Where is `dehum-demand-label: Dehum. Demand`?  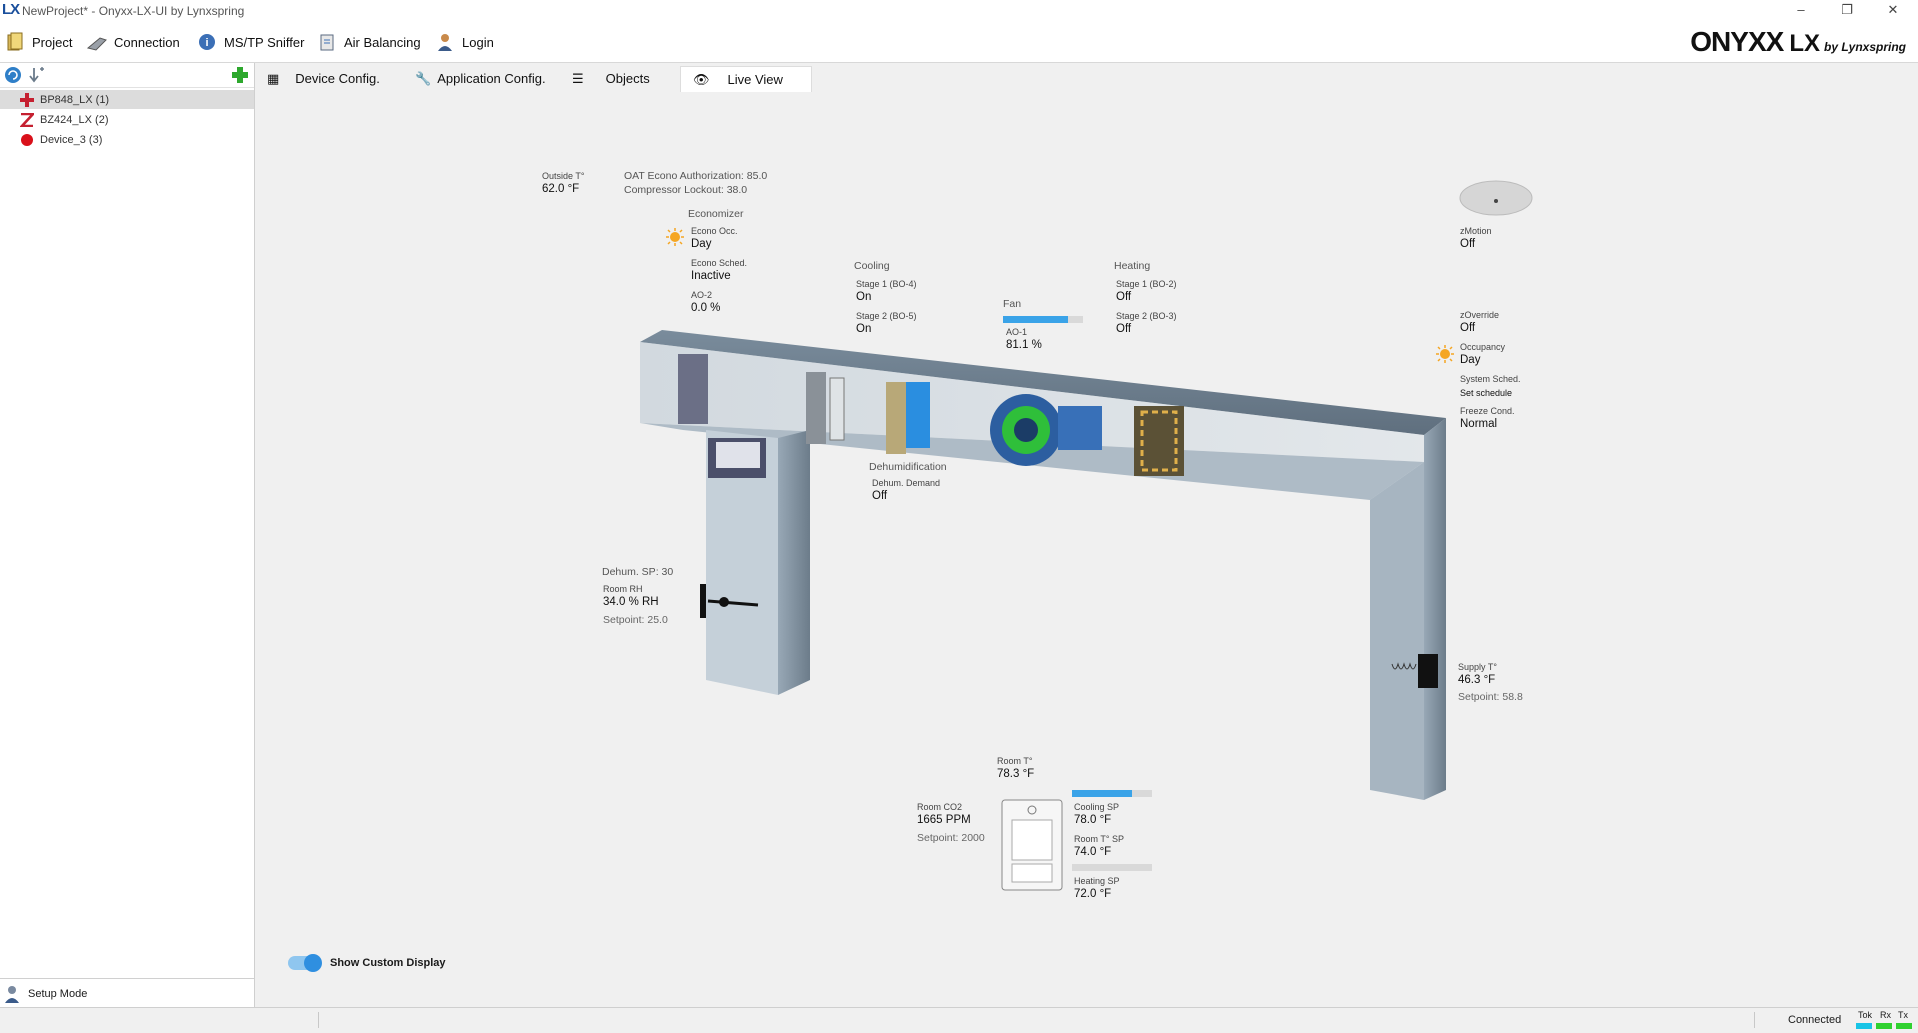 dehum-demand-label: Dehum. Demand is located at coordinates (906, 483).